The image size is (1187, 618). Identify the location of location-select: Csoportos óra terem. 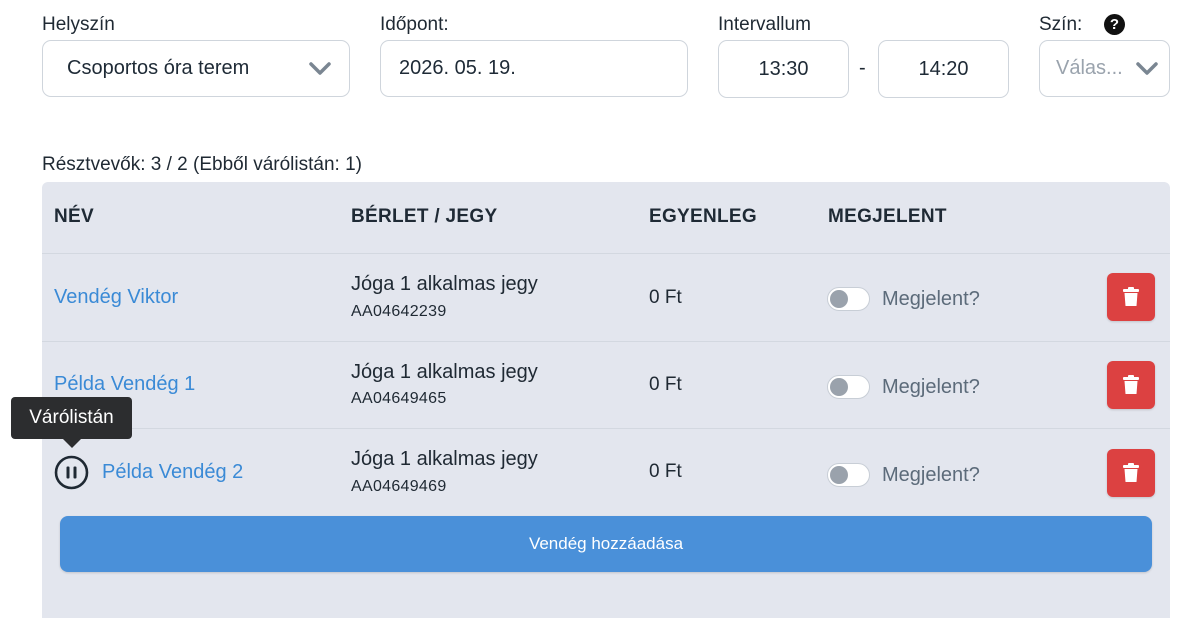
(196, 68).